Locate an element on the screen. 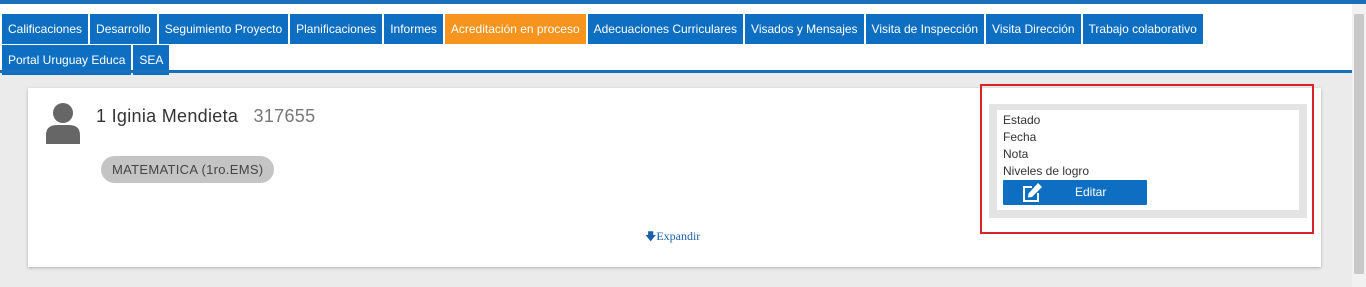 This screenshot has height=287, width=1366. scrollbar is located at coordinates (1359, 145).